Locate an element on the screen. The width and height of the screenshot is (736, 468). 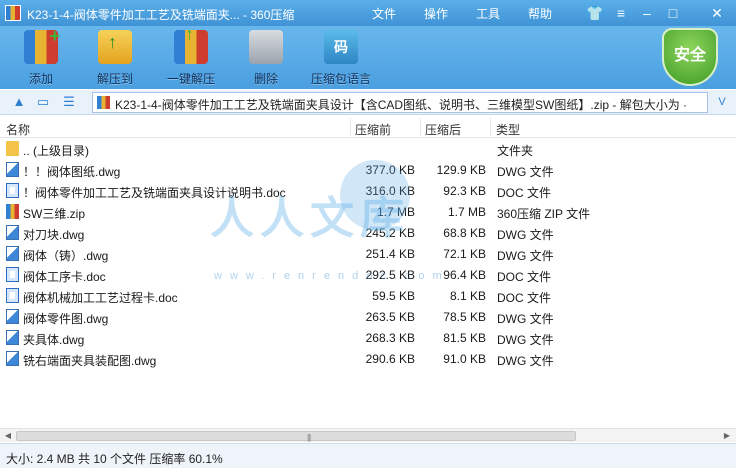
menu-tools: 工具 is located at coordinates (488, 13).